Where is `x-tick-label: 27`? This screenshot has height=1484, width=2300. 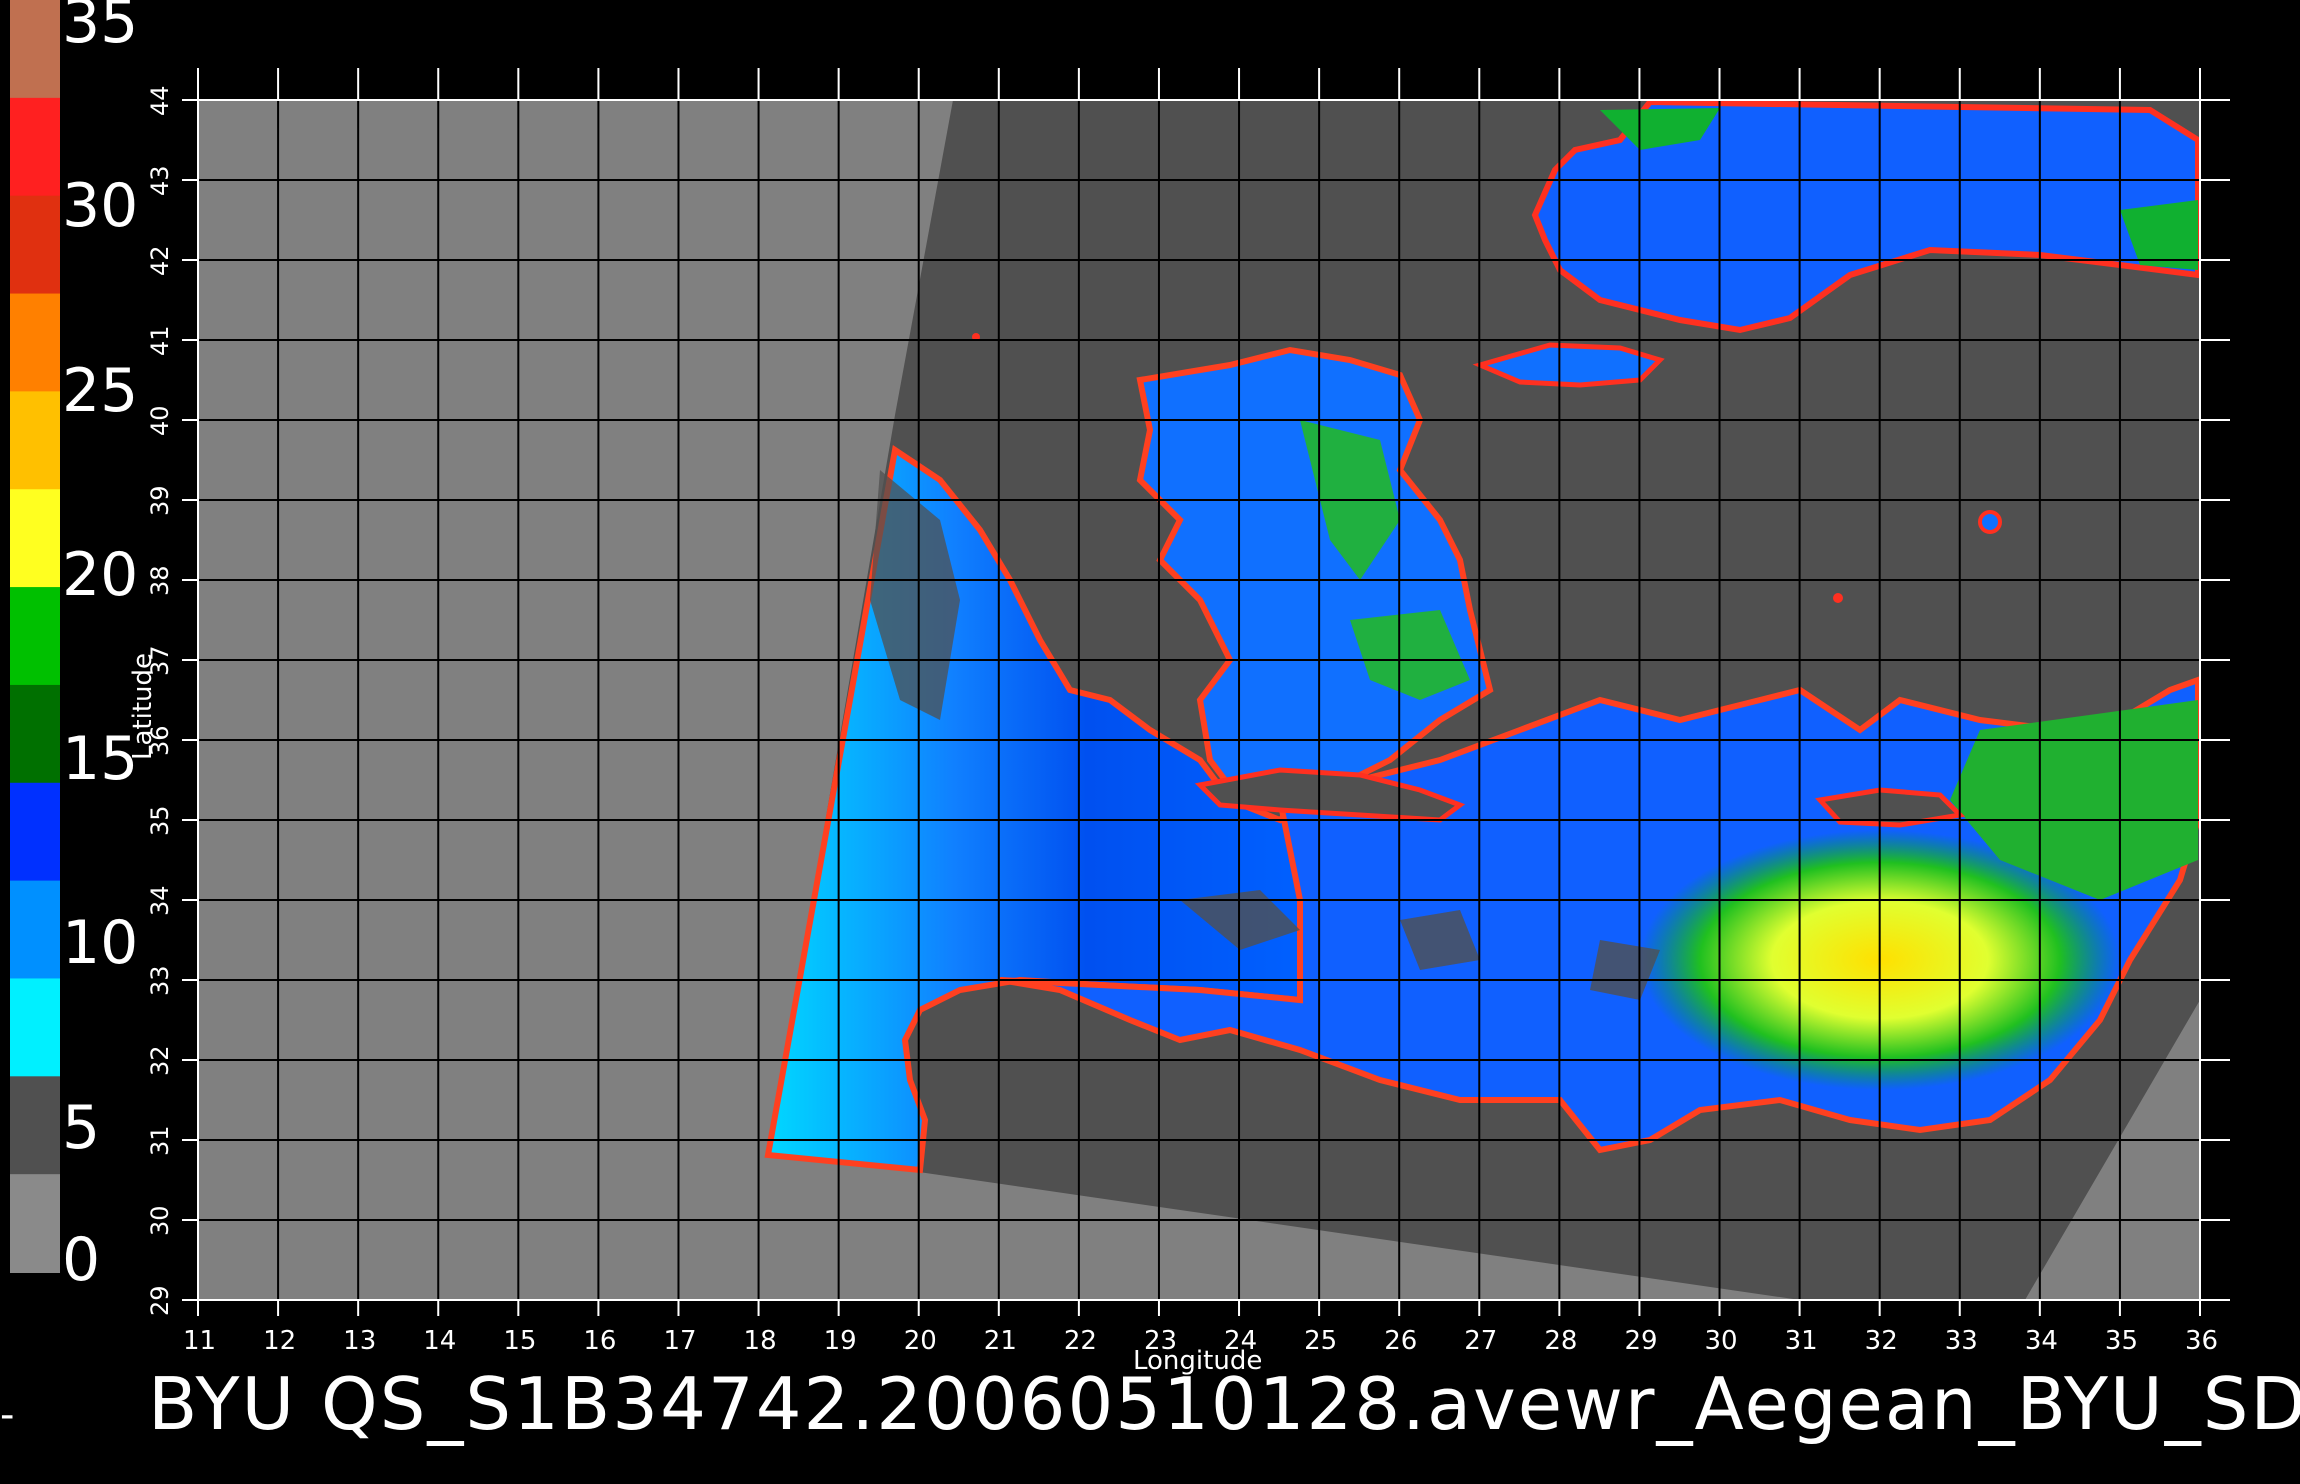
x-tick-label: 27 is located at coordinates (1481, 1341).